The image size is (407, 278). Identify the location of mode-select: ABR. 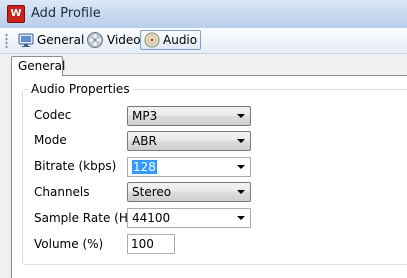
(189, 141).